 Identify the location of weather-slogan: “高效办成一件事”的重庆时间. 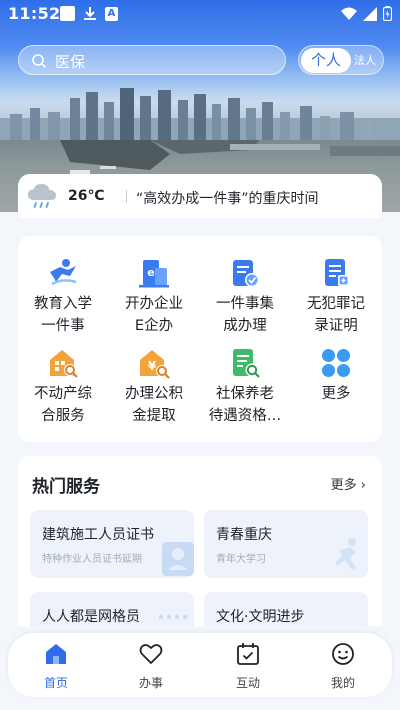
(227, 199).